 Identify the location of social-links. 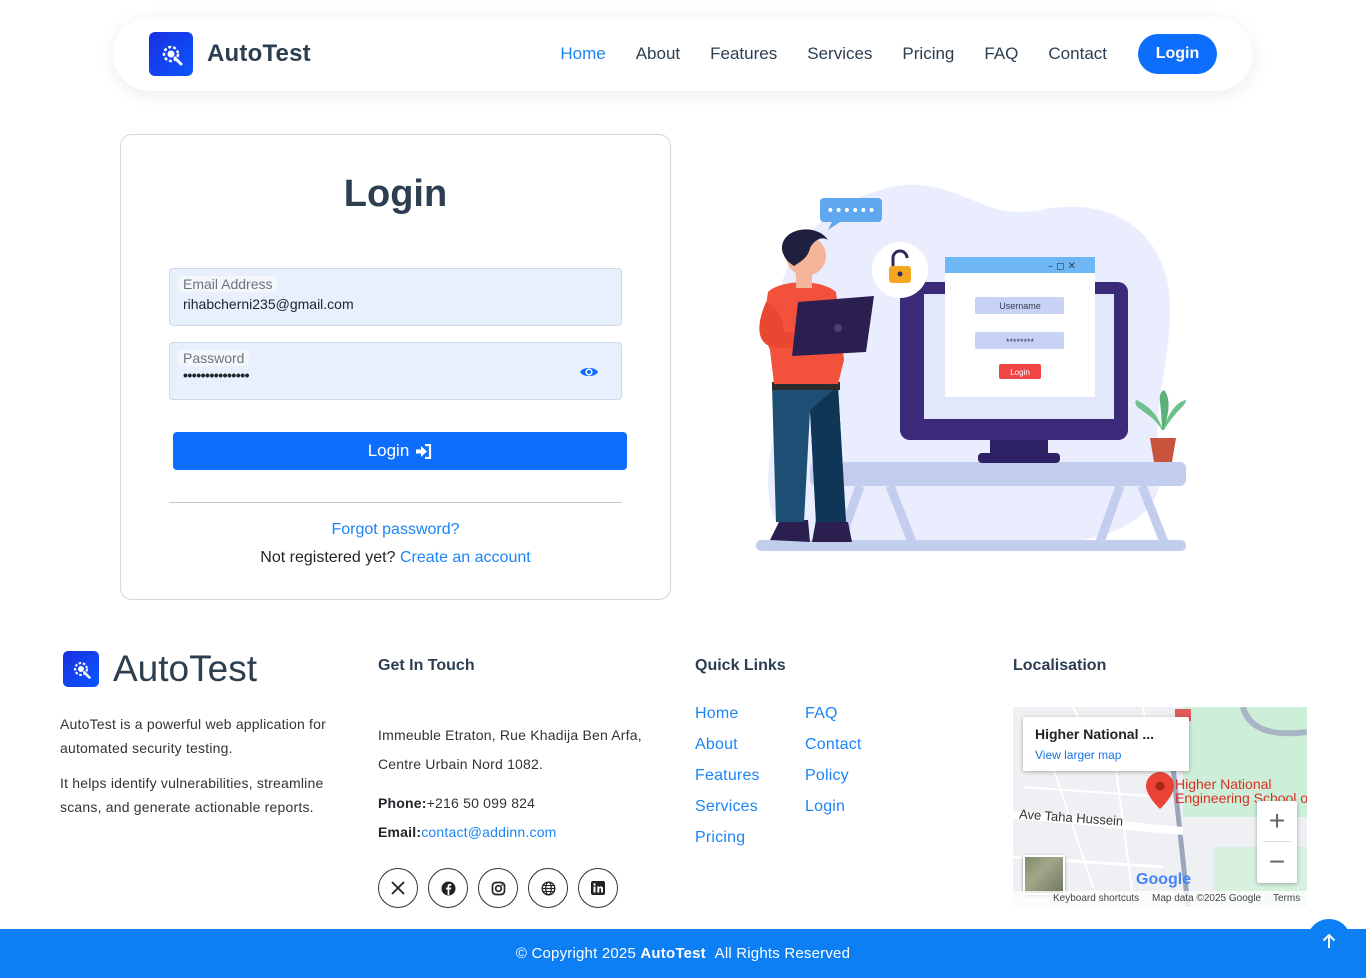
(498, 888).